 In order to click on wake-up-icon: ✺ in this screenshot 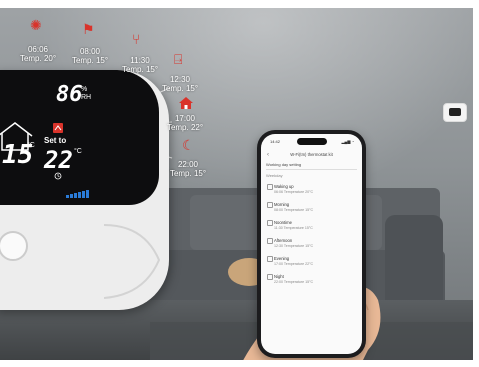, I will do `click(36, 25)`.